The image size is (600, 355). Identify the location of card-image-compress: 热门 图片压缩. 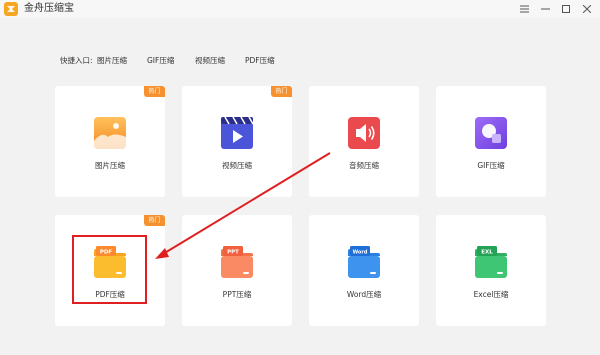
(110, 141).